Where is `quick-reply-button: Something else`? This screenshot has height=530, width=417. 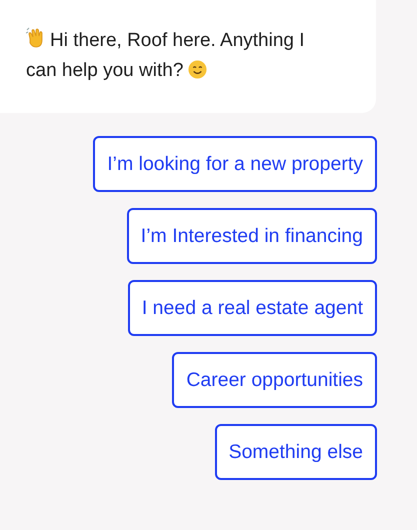
quick-reply-button: Something else is located at coordinates (295, 452).